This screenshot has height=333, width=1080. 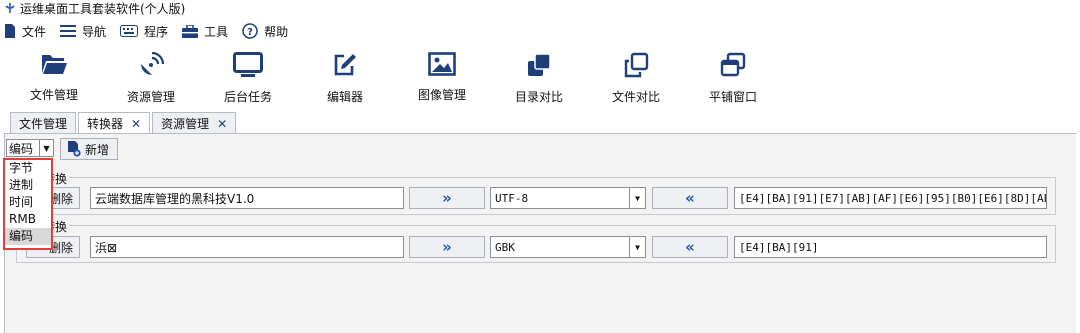 What do you see at coordinates (442, 78) in the screenshot?
I see `tool-image-manager: 图像管理` at bounding box center [442, 78].